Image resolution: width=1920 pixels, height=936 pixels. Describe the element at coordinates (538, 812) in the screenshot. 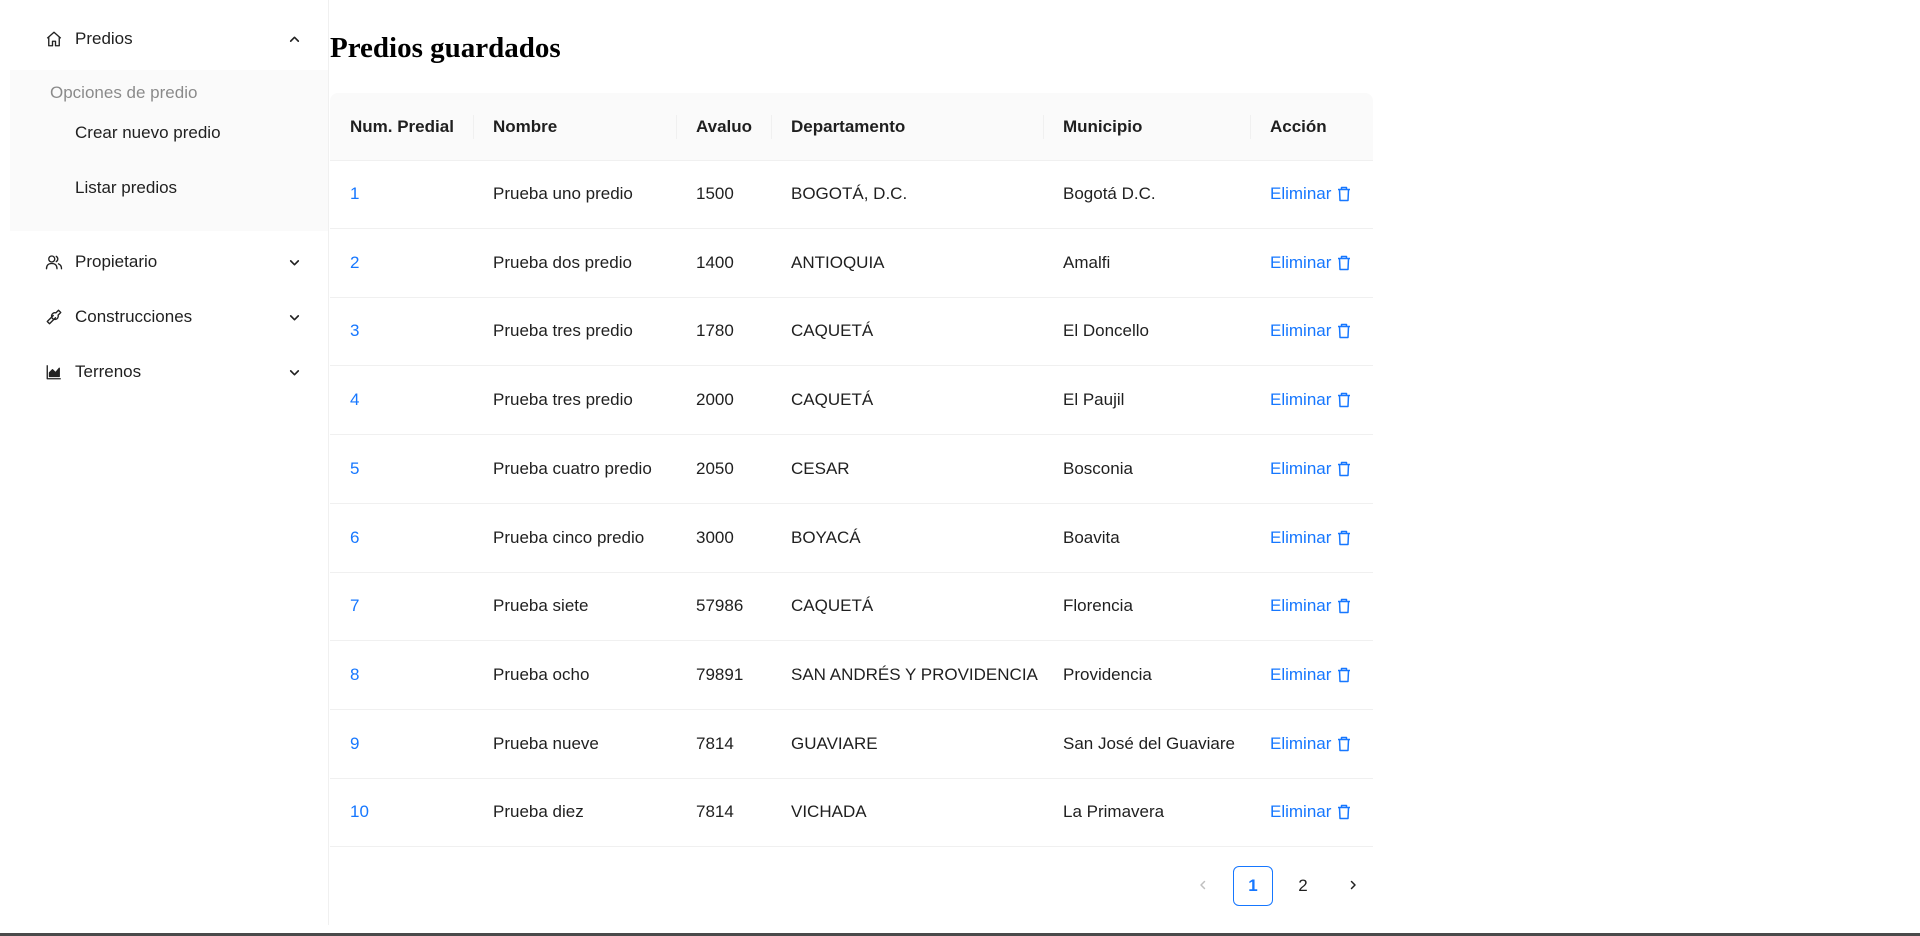

I see `nombre-cell: Prueba diez` at that location.